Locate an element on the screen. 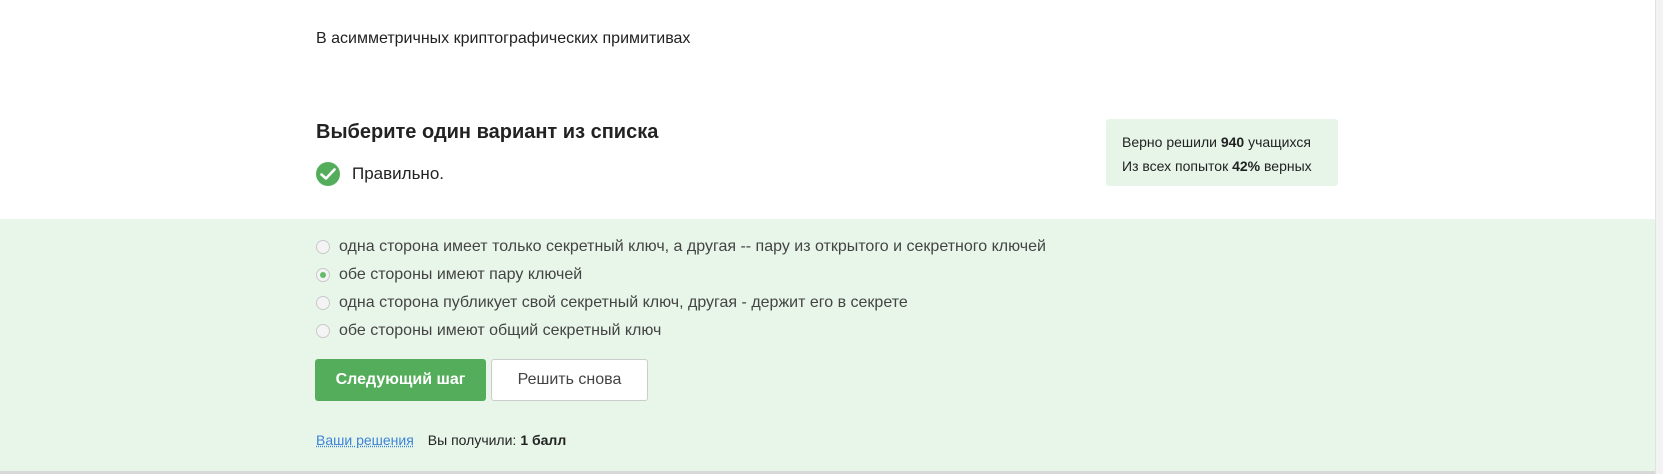  attempts-suffix: верных is located at coordinates (1288, 166).